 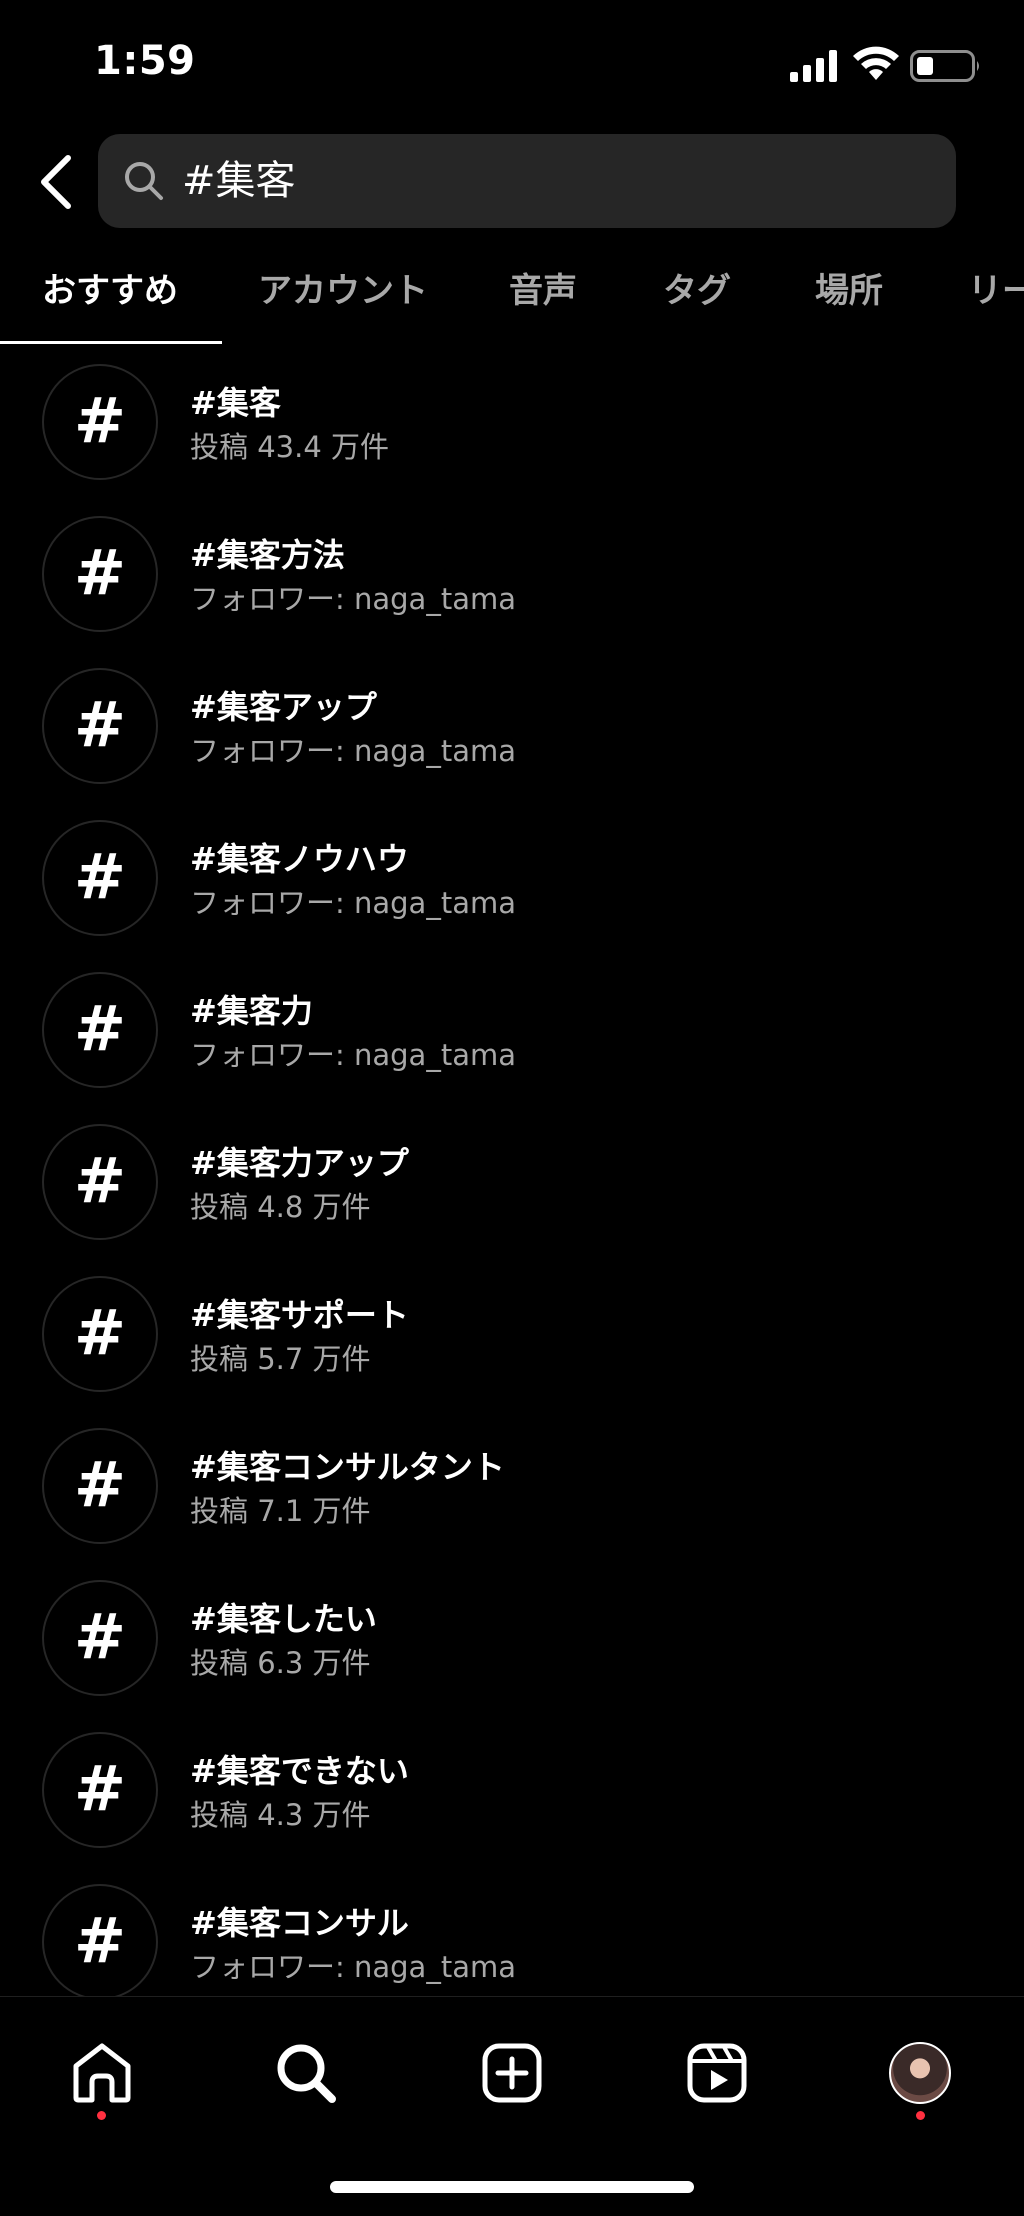 What do you see at coordinates (920, 2115) in the screenshot?
I see `profile-notification-dot` at bounding box center [920, 2115].